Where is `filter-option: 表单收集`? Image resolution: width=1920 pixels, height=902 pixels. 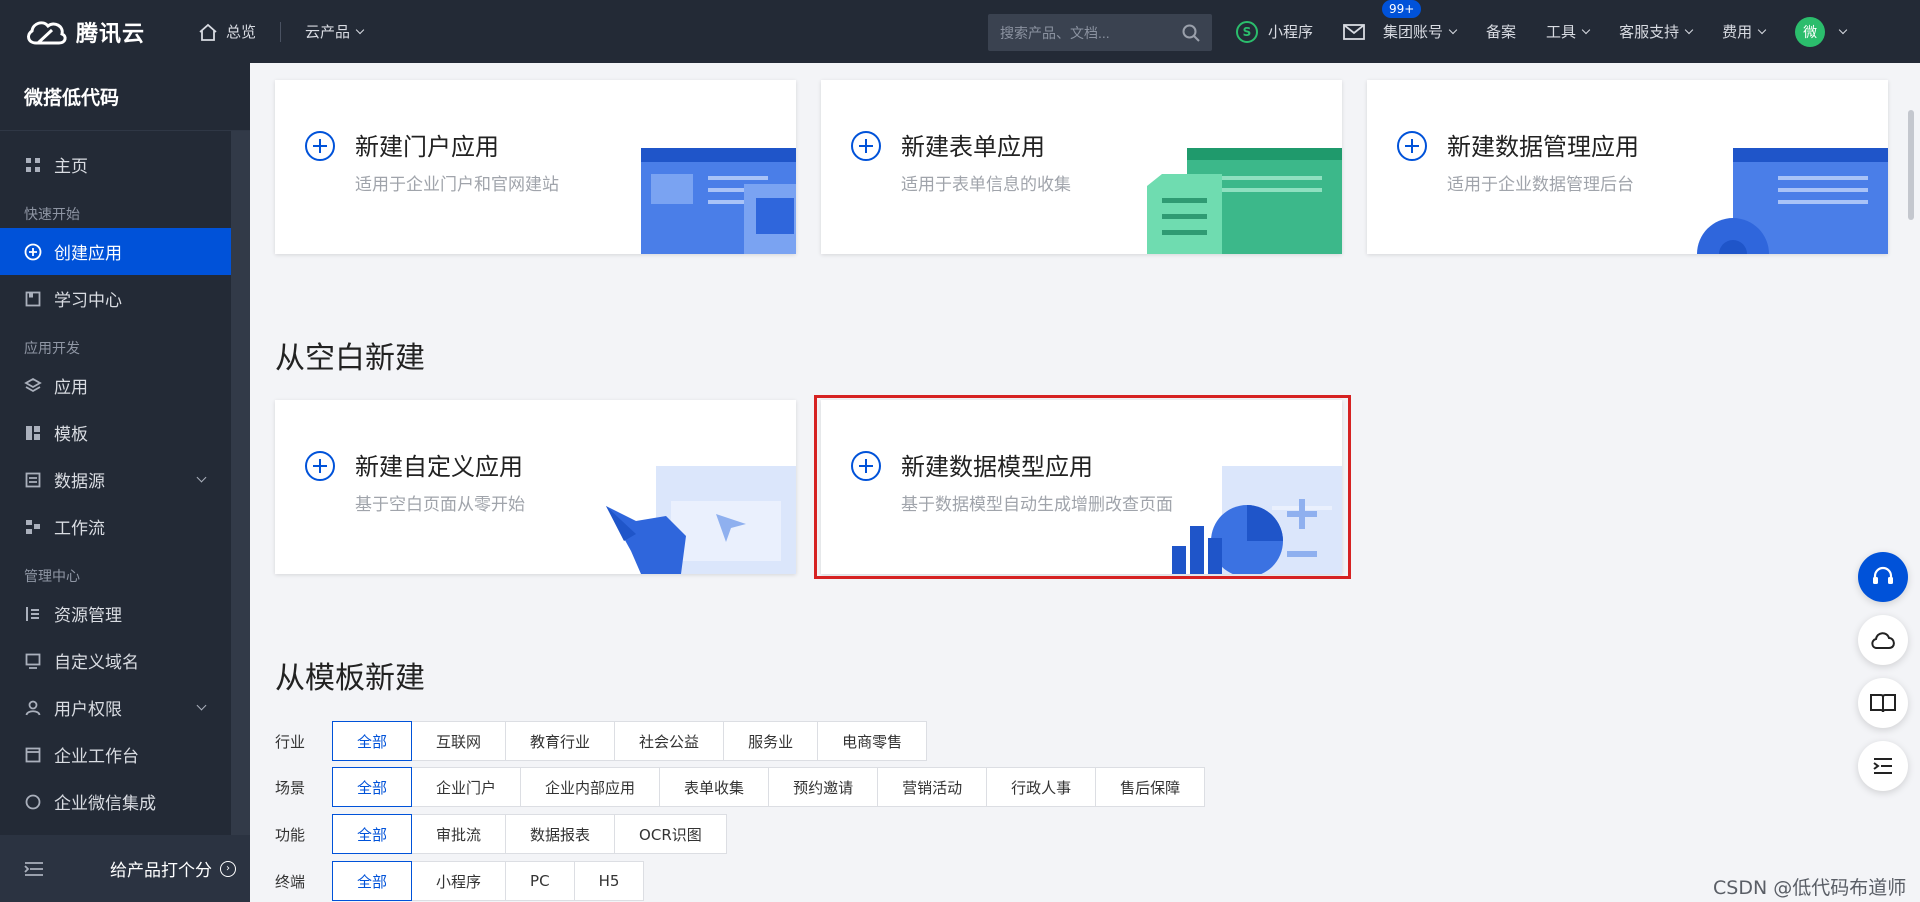
filter-option: 表单收集 is located at coordinates (714, 787).